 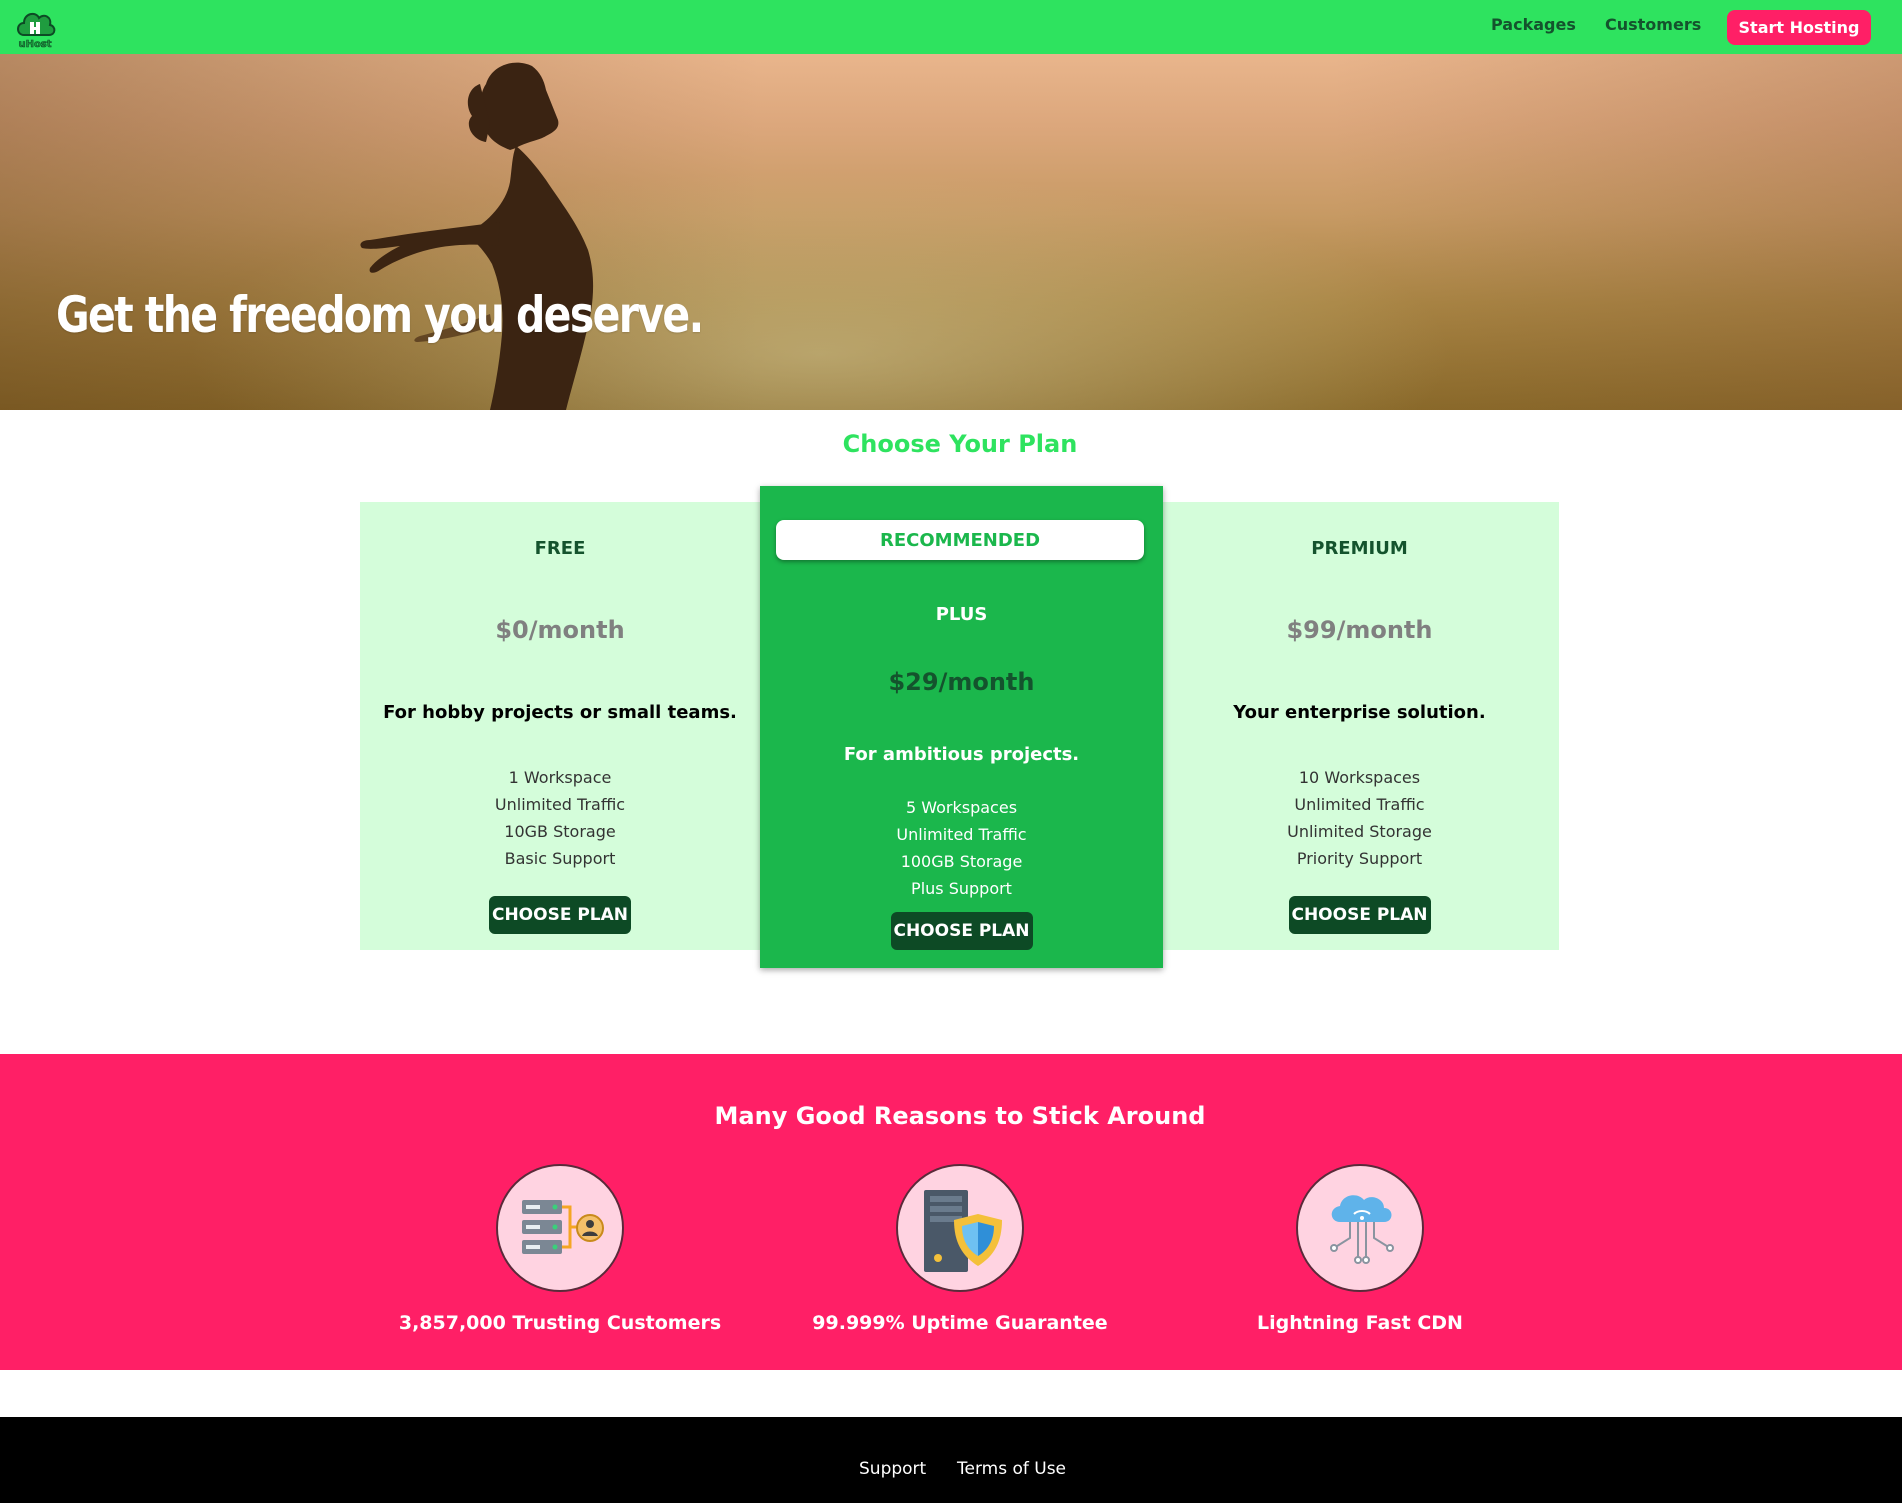 I want to click on page-footer: Support Terms of Use, so click(x=951, y=1460).